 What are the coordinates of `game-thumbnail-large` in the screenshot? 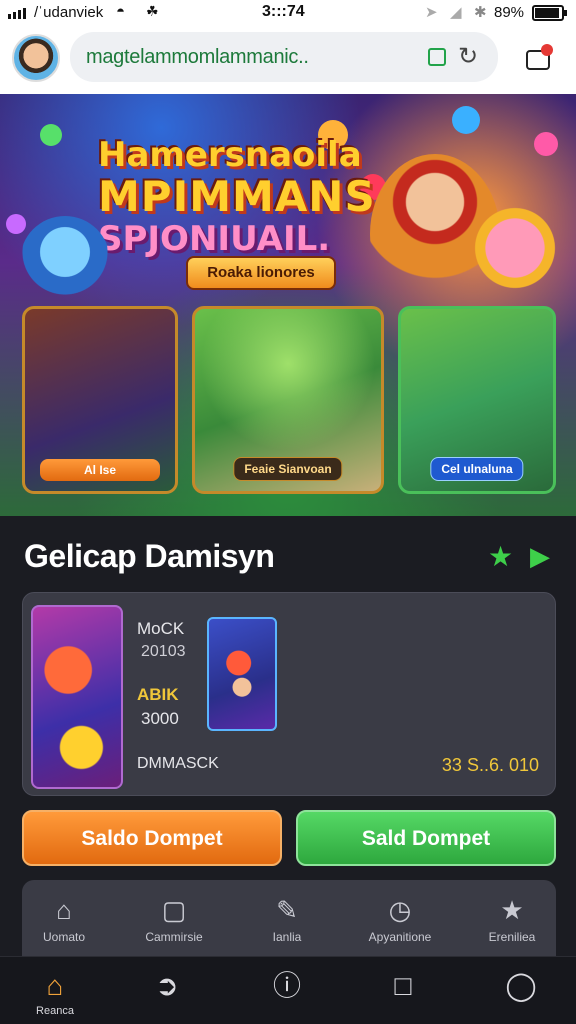 It's located at (77, 697).